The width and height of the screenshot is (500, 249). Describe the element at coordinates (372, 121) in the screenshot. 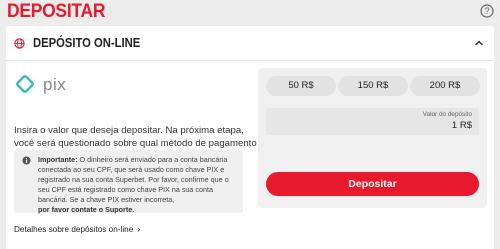

I see `deposit-amount-field: Valor do depósito 1 R$` at that location.